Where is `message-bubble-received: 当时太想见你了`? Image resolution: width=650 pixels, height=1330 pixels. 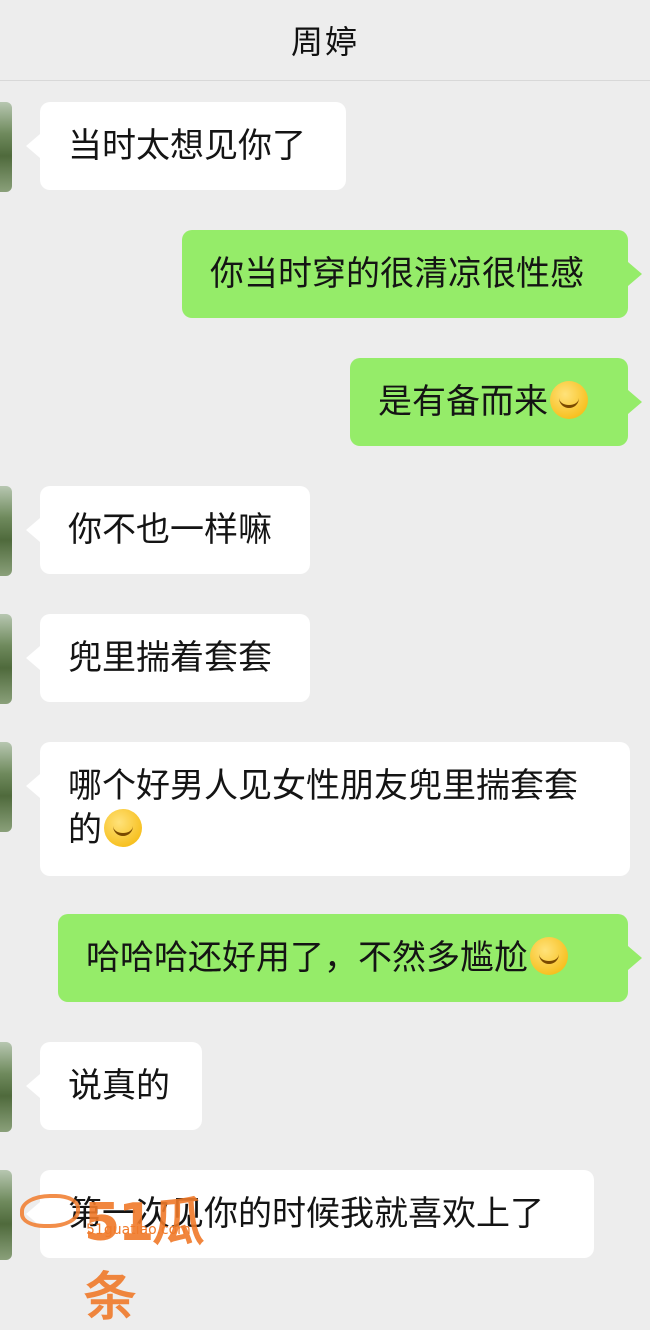
message-bubble-received: 当时太想见你了 is located at coordinates (186, 146).